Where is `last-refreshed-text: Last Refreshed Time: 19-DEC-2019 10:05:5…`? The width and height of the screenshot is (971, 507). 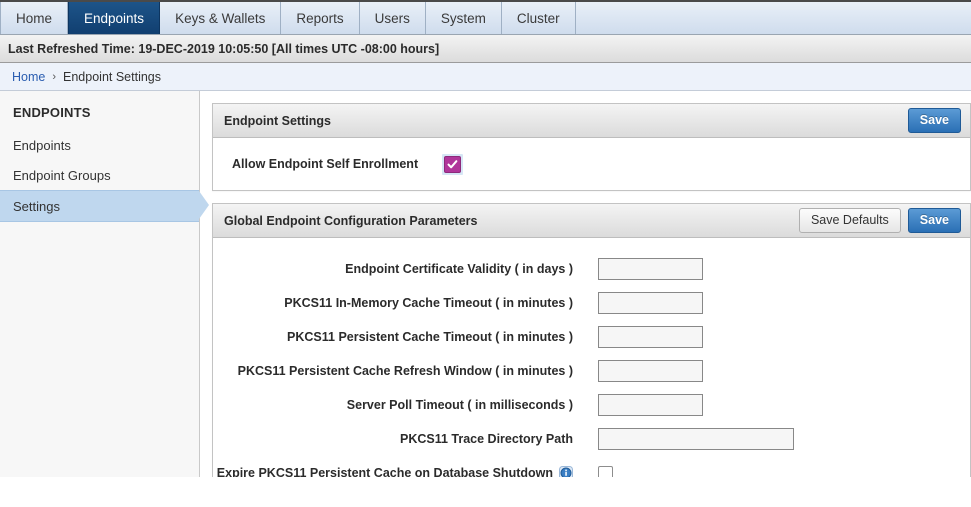 last-refreshed-text: Last Refreshed Time: 19-DEC-2019 10:05:5… is located at coordinates (224, 48).